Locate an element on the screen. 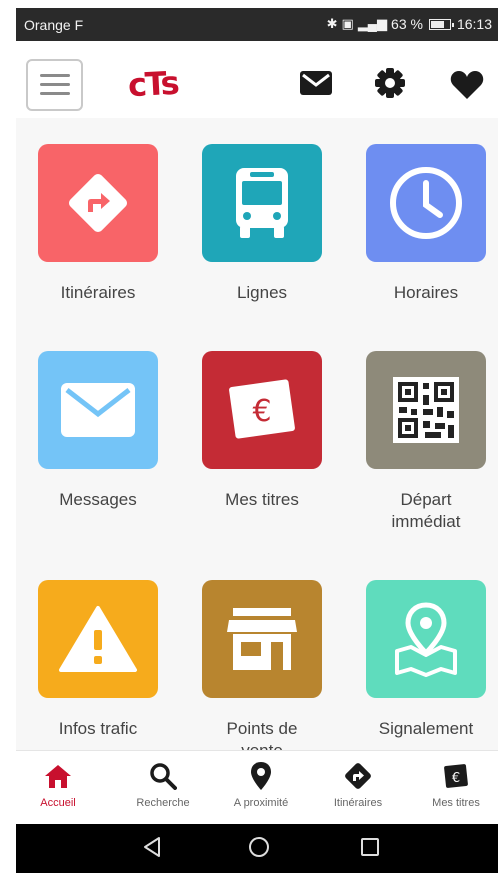 The width and height of the screenshot is (498, 873). nav-label: Accueil is located at coordinates (58, 803).